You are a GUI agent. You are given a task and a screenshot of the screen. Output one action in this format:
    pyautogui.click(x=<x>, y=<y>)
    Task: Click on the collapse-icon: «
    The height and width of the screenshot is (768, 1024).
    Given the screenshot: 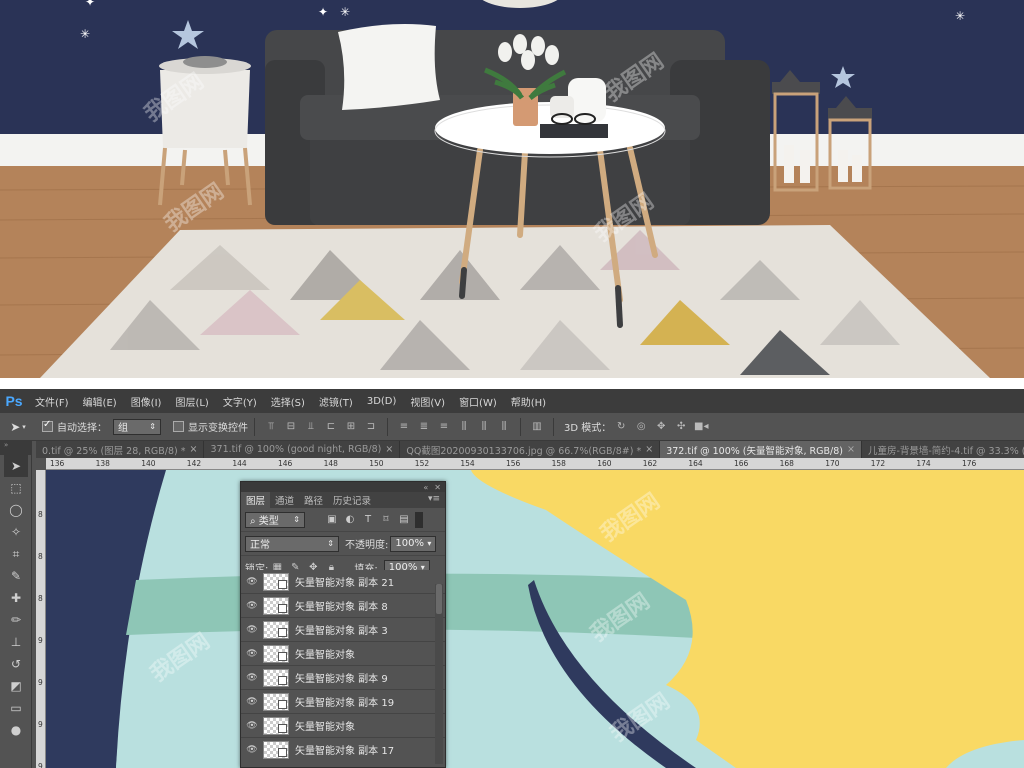 What is the action you would take?
    pyautogui.click(x=425, y=487)
    